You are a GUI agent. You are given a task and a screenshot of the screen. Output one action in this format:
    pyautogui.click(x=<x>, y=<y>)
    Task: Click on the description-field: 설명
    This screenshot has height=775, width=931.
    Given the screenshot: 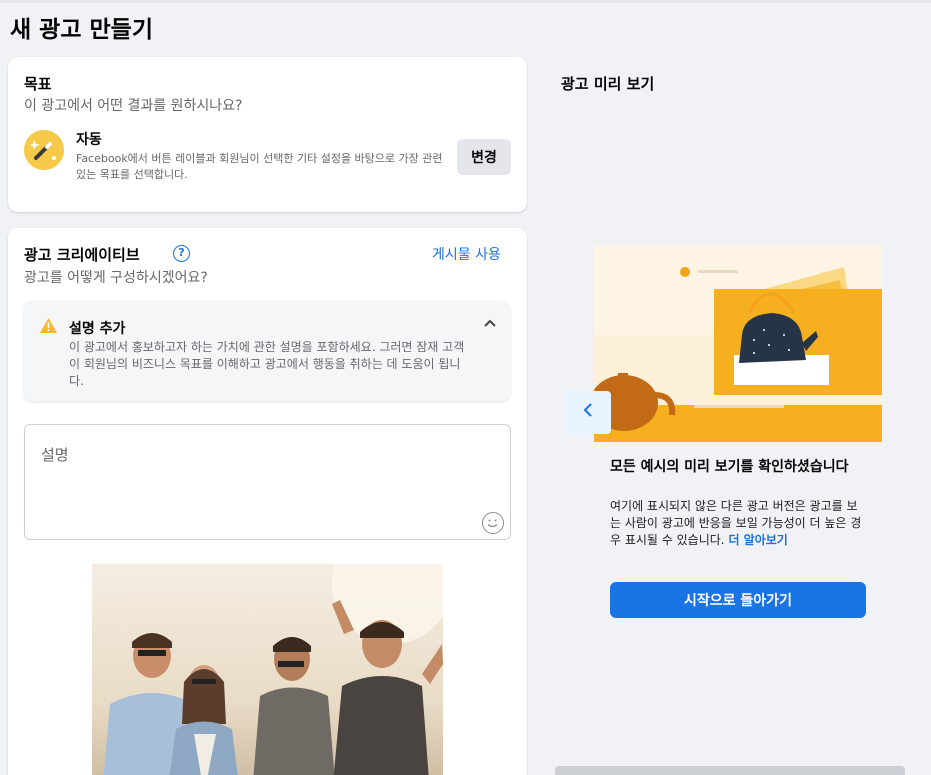 What is the action you would take?
    pyautogui.click(x=267, y=482)
    